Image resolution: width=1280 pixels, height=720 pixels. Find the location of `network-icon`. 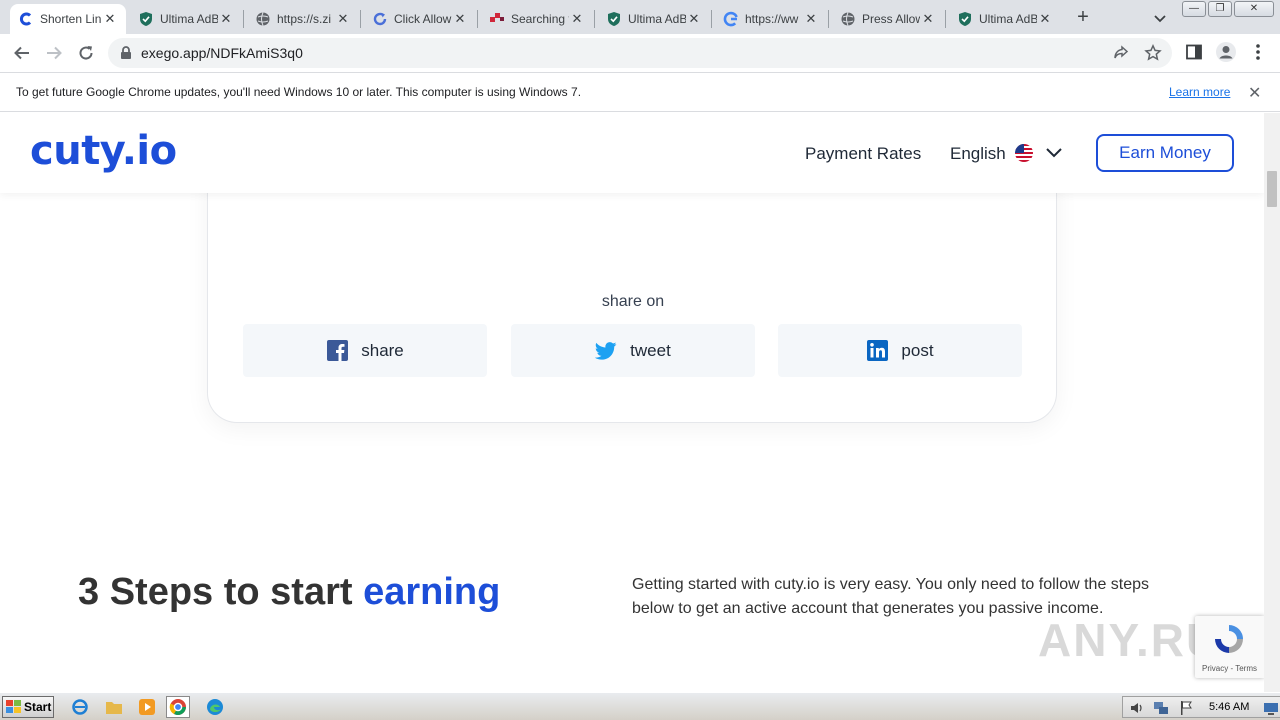

network-icon is located at coordinates (1161, 710).